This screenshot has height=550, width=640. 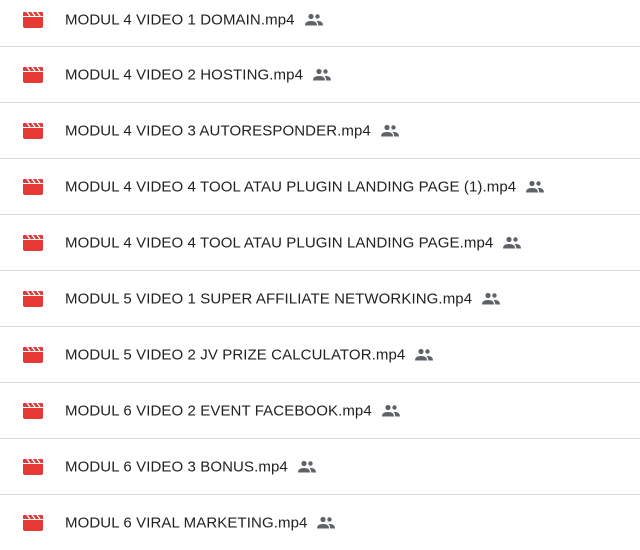 I want to click on file-row: MODUL 6 VIDEO 2 EVENT FACEBOOK.mp4, so click(x=320, y=410).